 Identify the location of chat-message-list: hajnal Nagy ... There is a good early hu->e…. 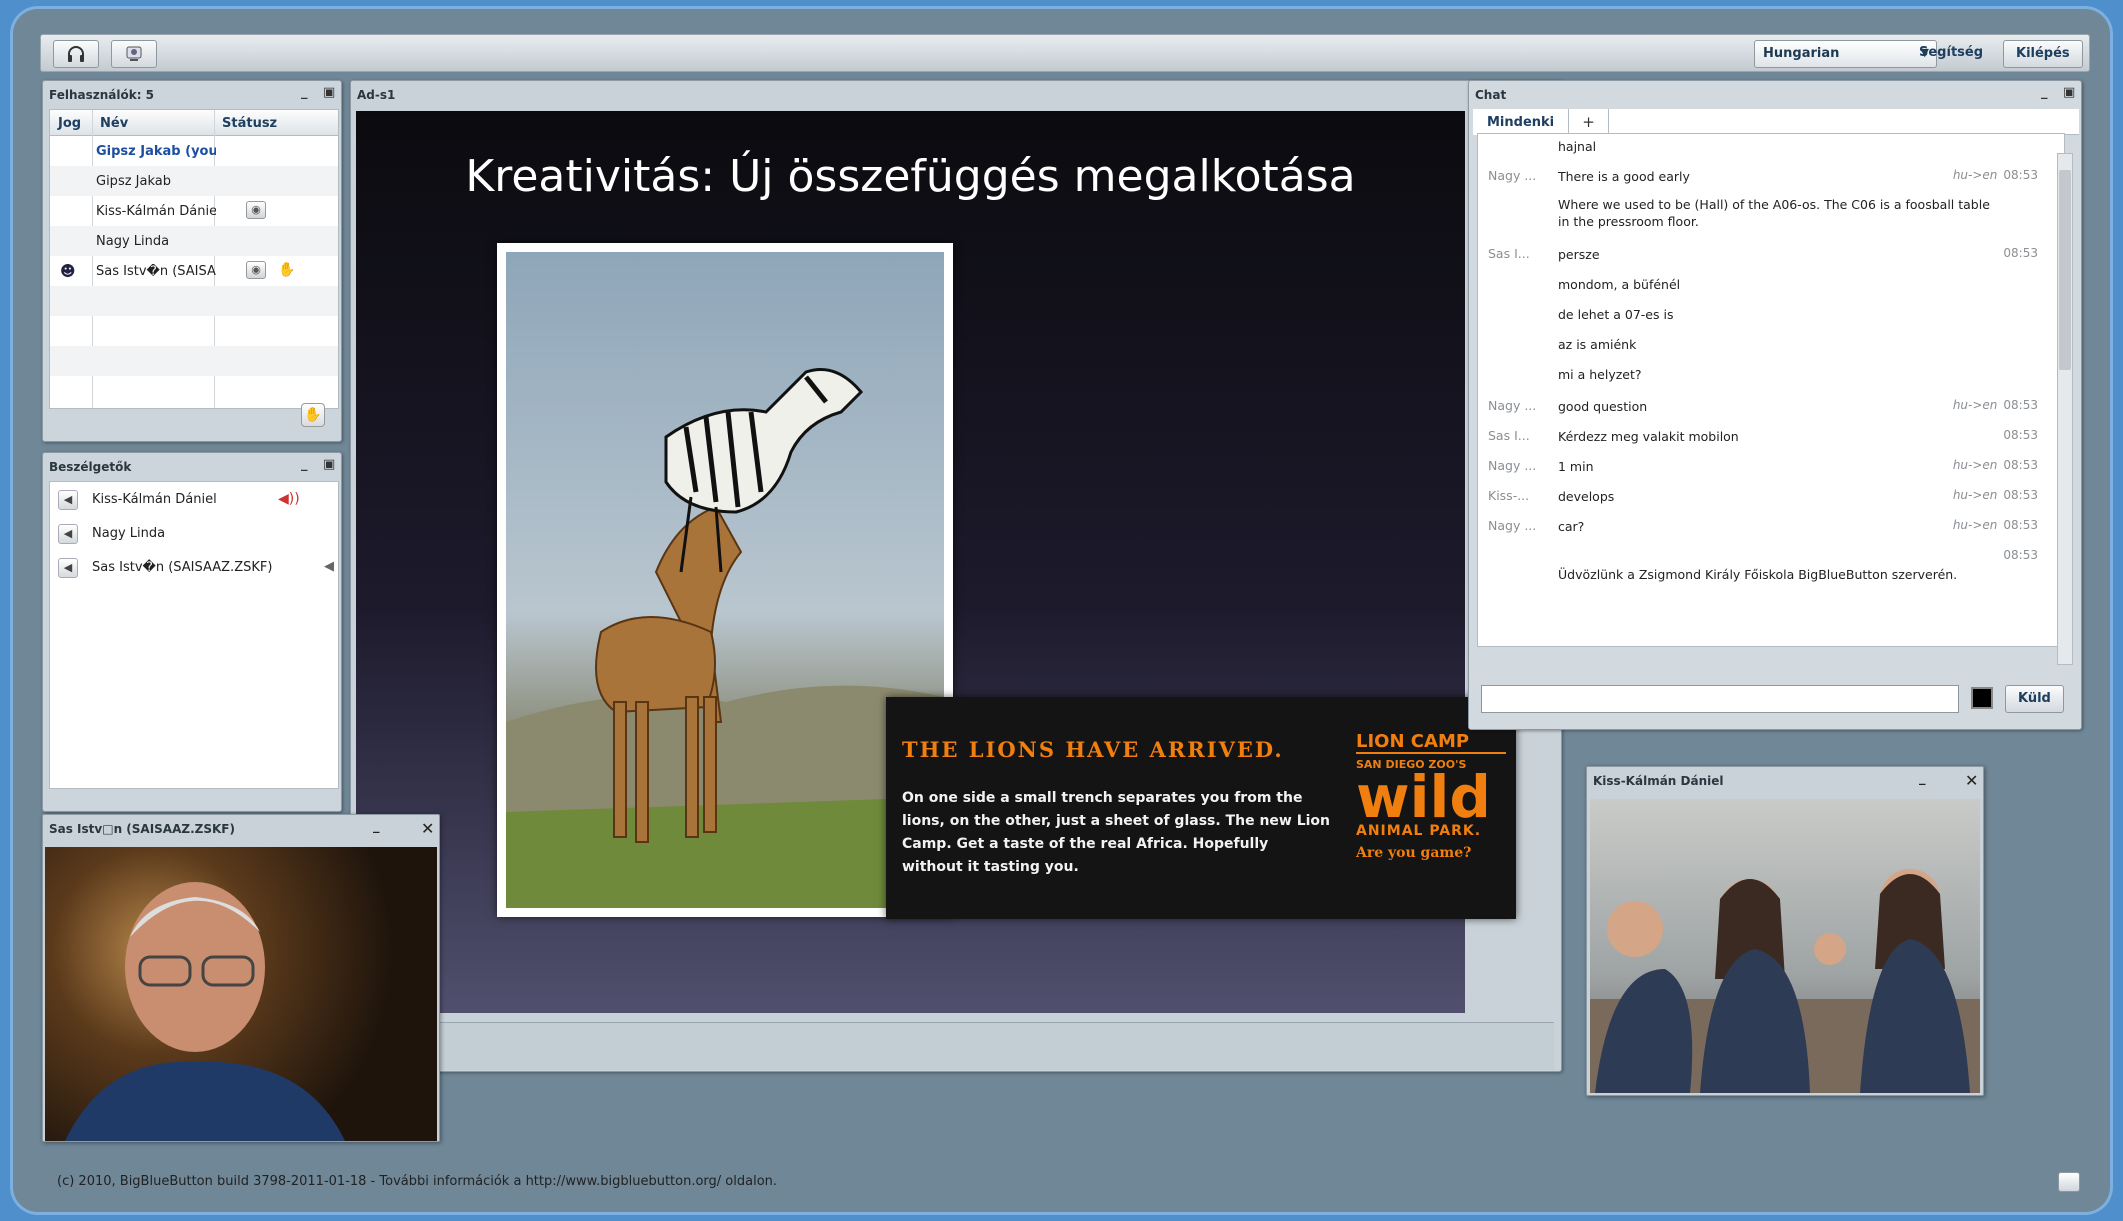
(1771, 390).